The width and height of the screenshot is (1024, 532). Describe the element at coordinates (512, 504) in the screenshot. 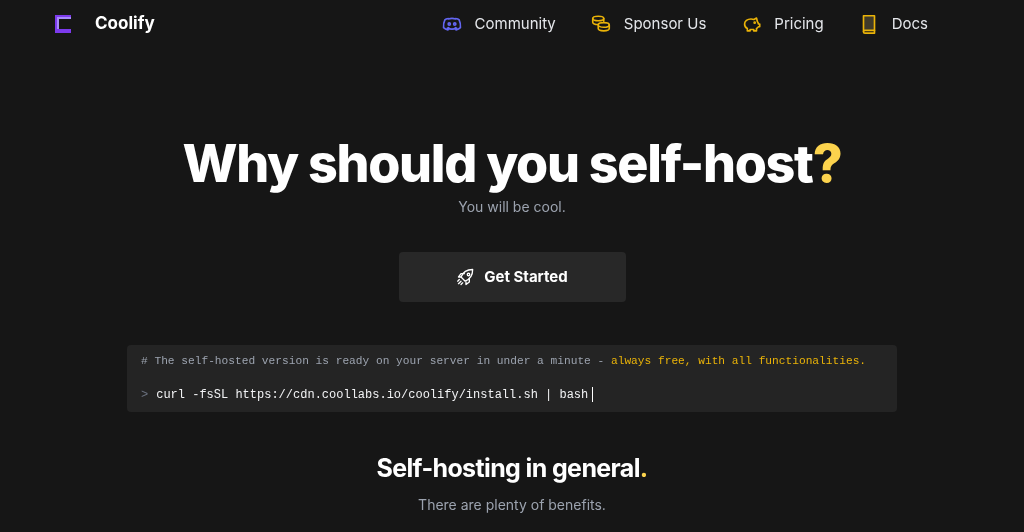

I see `section-subtitle: There are plenty of benefits.` at that location.